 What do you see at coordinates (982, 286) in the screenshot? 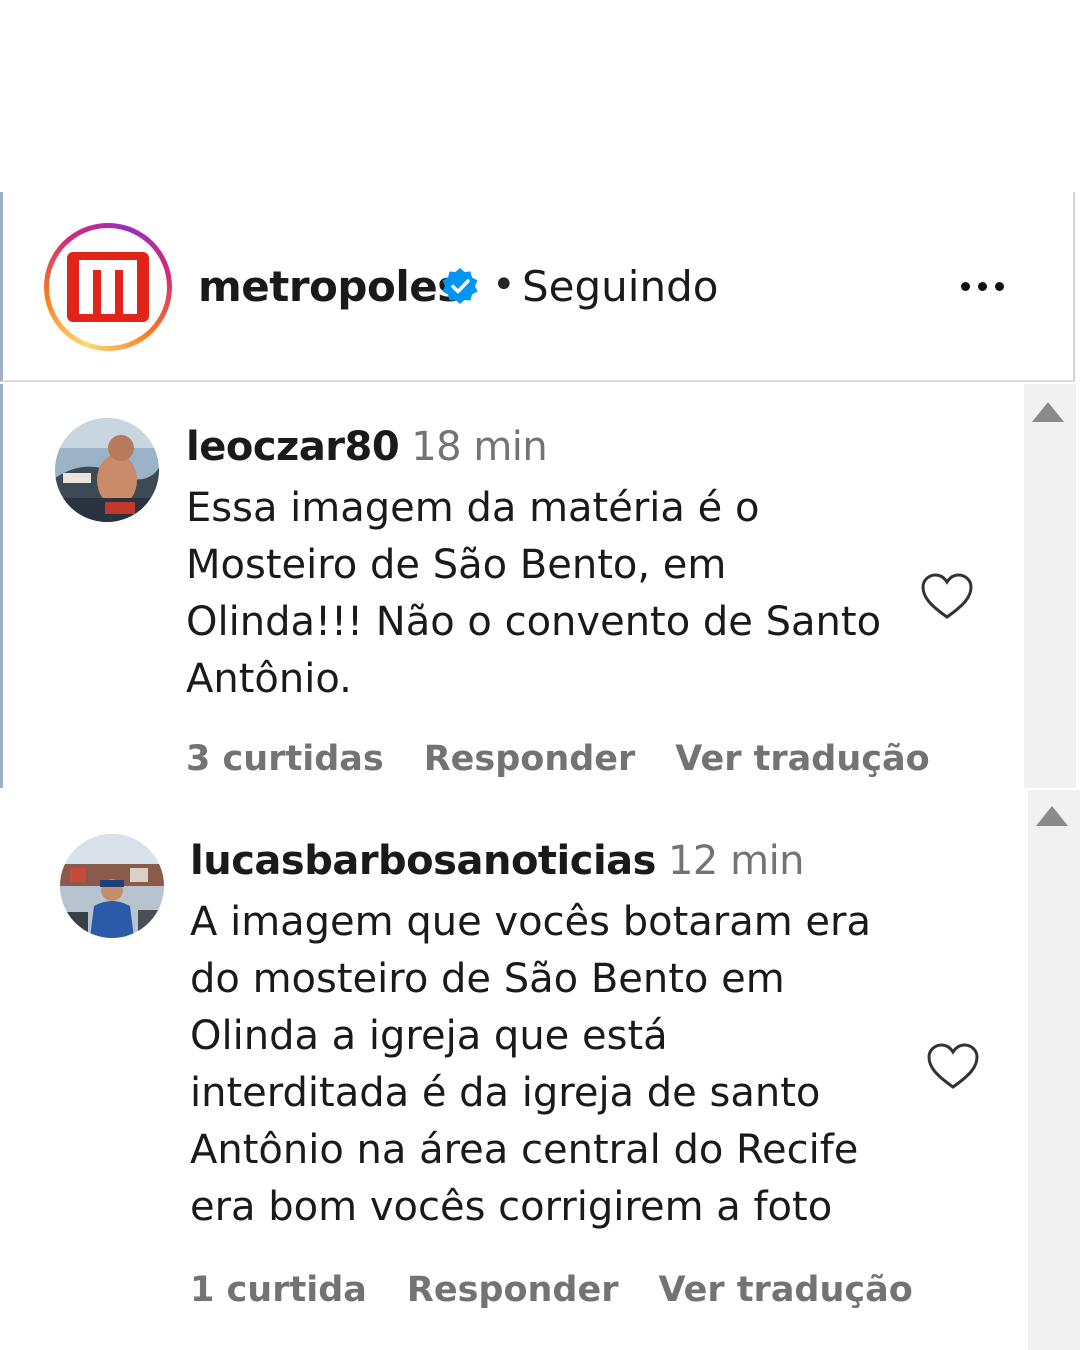
I see `more-options-icon` at bounding box center [982, 286].